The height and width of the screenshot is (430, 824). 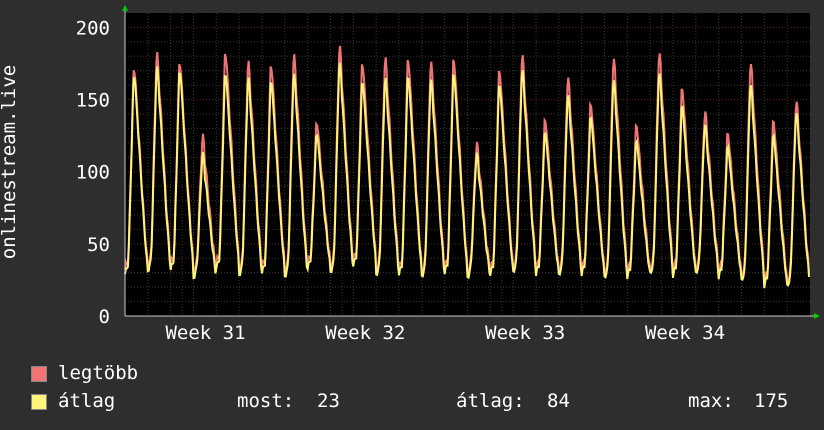 What do you see at coordinates (525, 333) in the screenshot?
I see `x-tick-label: Week 33` at bounding box center [525, 333].